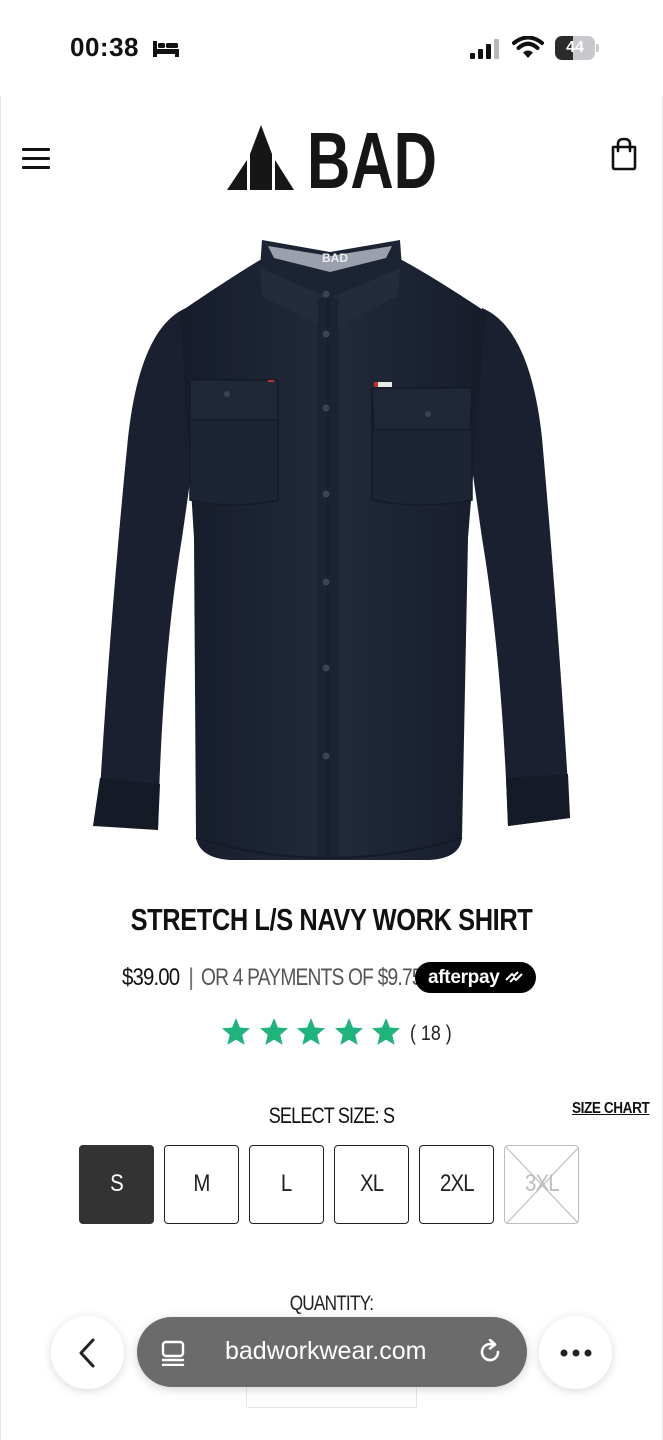 This screenshot has width=663, height=1440. I want to click on battery-icon: 44, so click(577, 48).